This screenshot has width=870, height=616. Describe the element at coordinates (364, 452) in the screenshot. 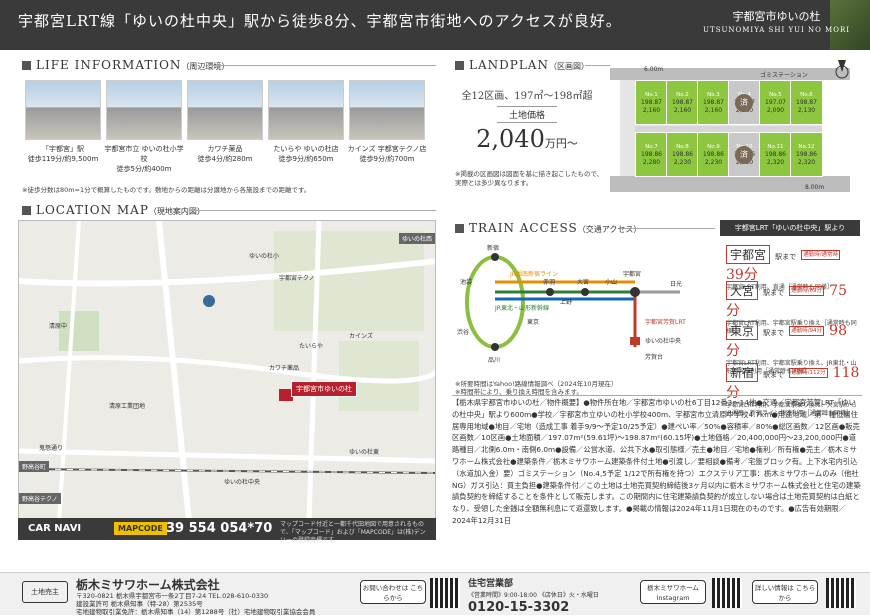

I see `map-label: ゆいの杜東` at that location.